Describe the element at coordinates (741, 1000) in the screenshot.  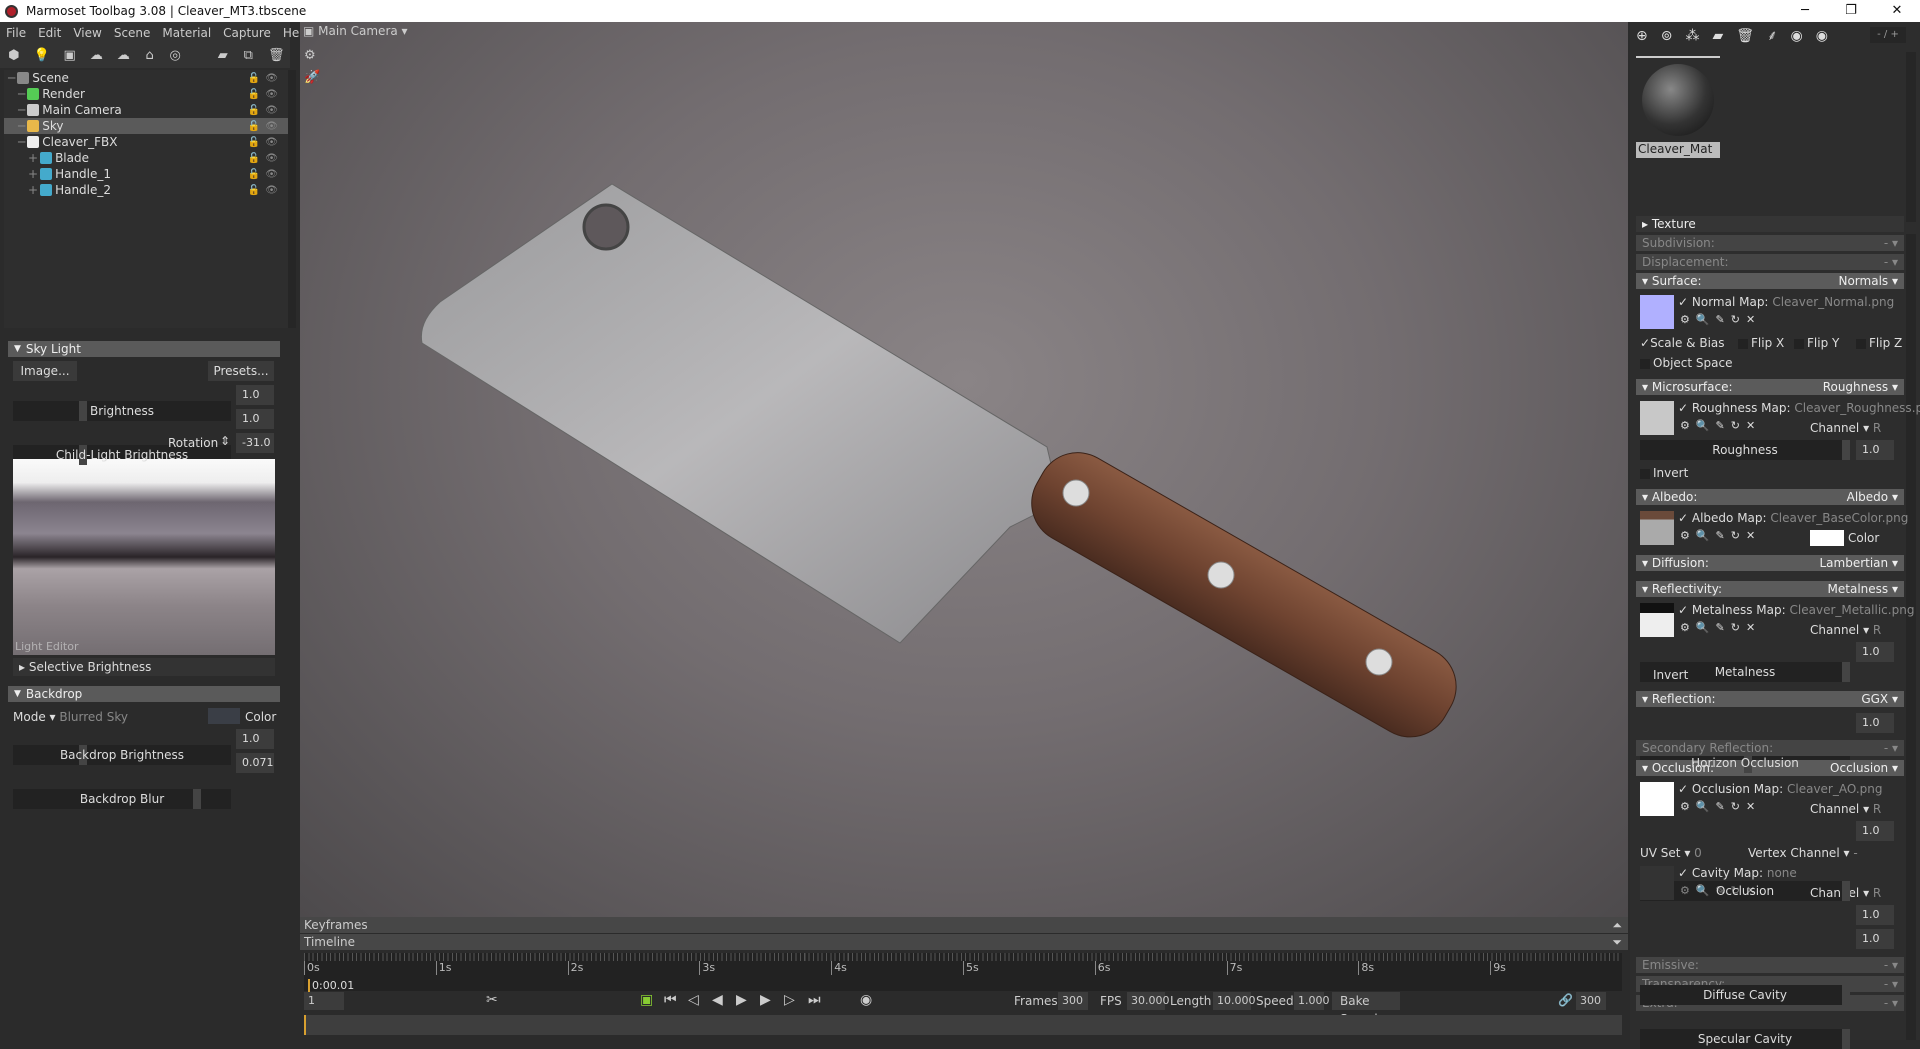
I see `play-icon: ▶` at that location.